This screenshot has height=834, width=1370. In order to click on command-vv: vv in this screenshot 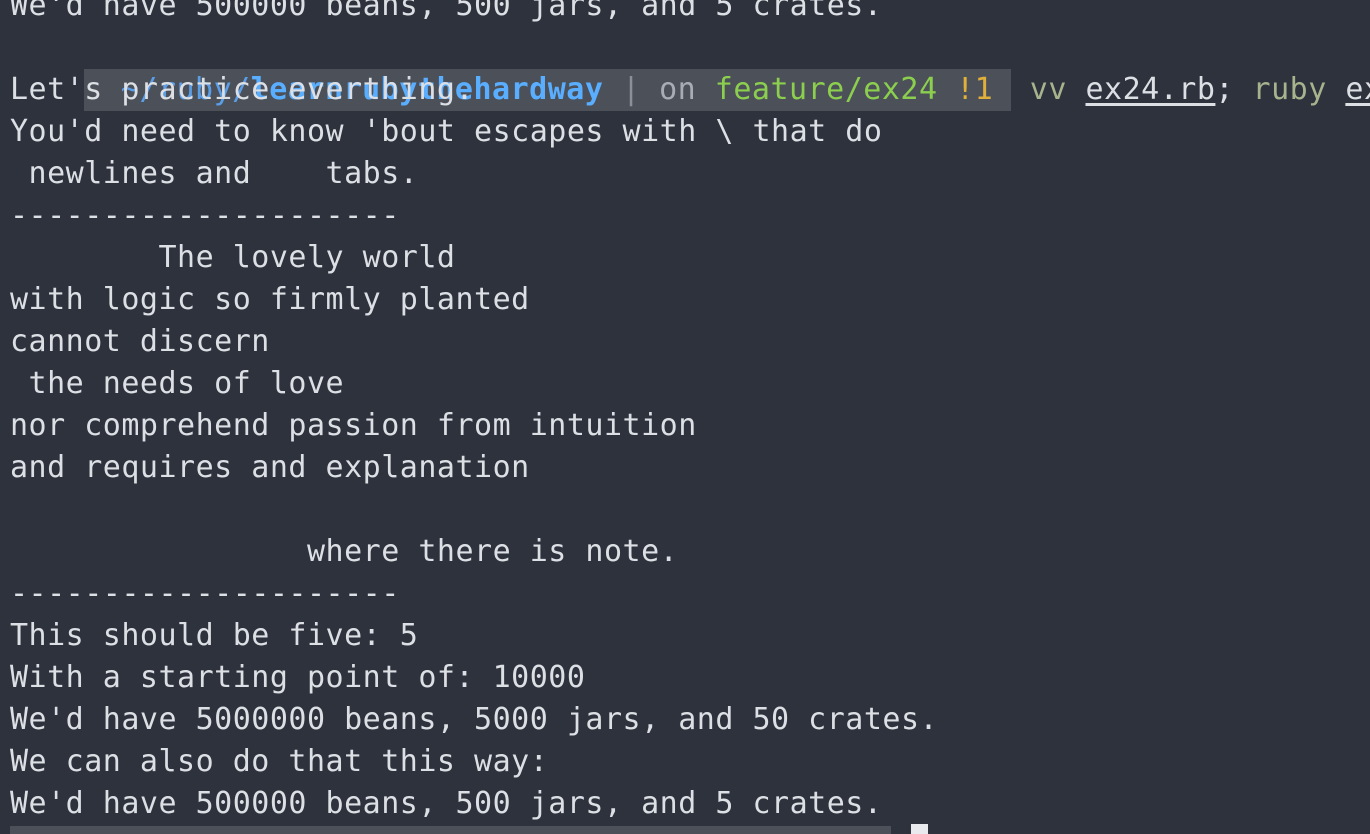, I will do `click(1048, 89)`.